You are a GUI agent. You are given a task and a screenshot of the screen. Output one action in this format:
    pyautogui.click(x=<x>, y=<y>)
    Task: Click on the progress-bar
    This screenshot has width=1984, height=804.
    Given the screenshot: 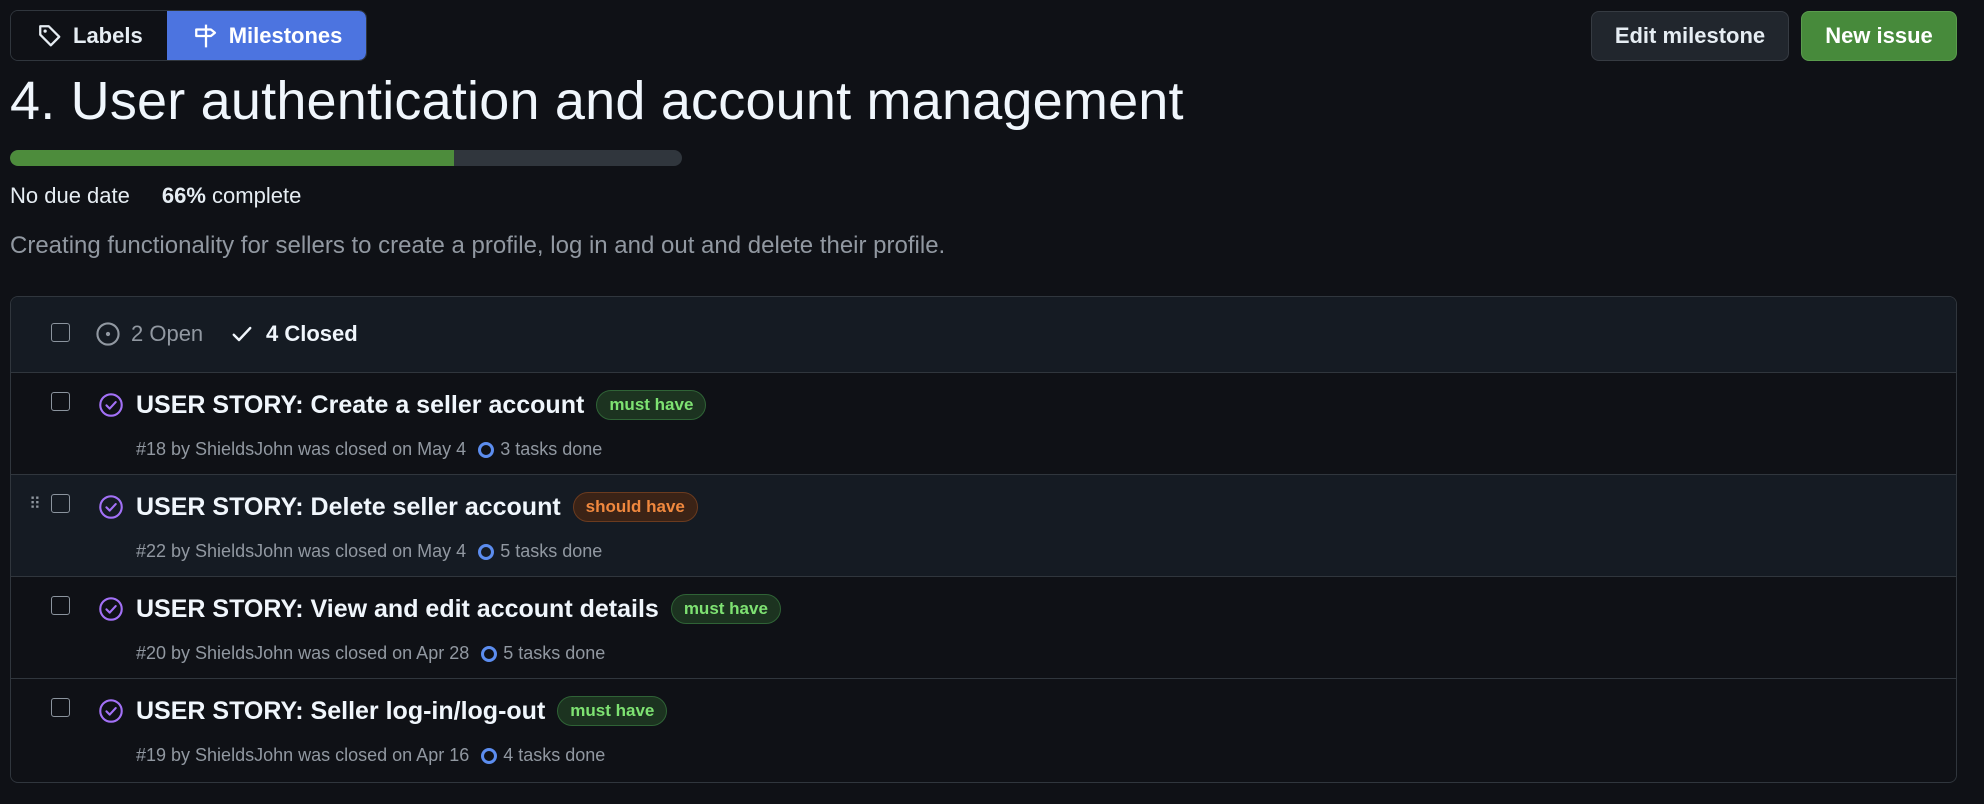 What is the action you would take?
    pyautogui.click(x=346, y=158)
    